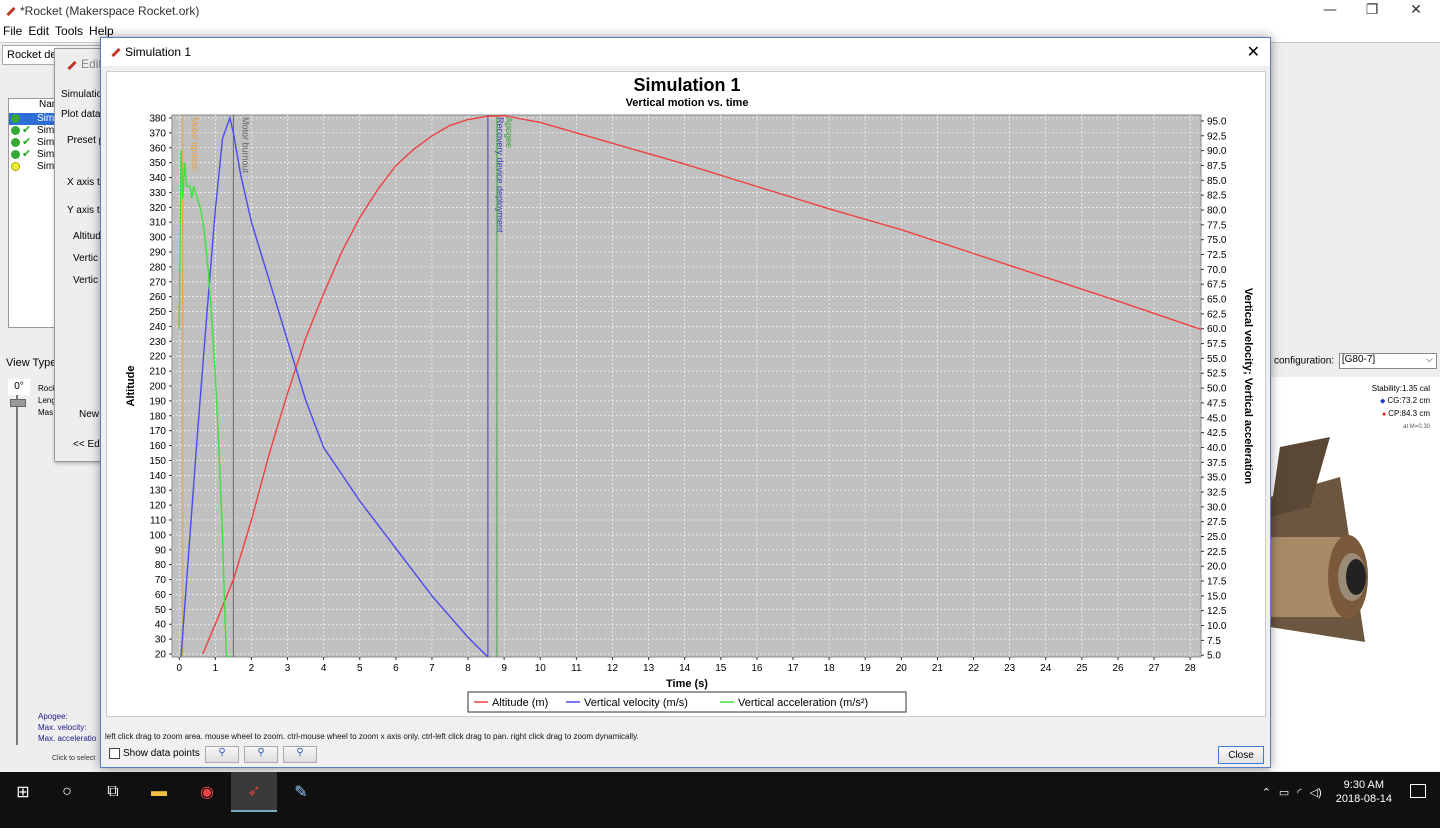 This screenshot has width=1440, height=828. What do you see at coordinates (324, 668) in the screenshot?
I see `x-tick-label: 4` at bounding box center [324, 668].